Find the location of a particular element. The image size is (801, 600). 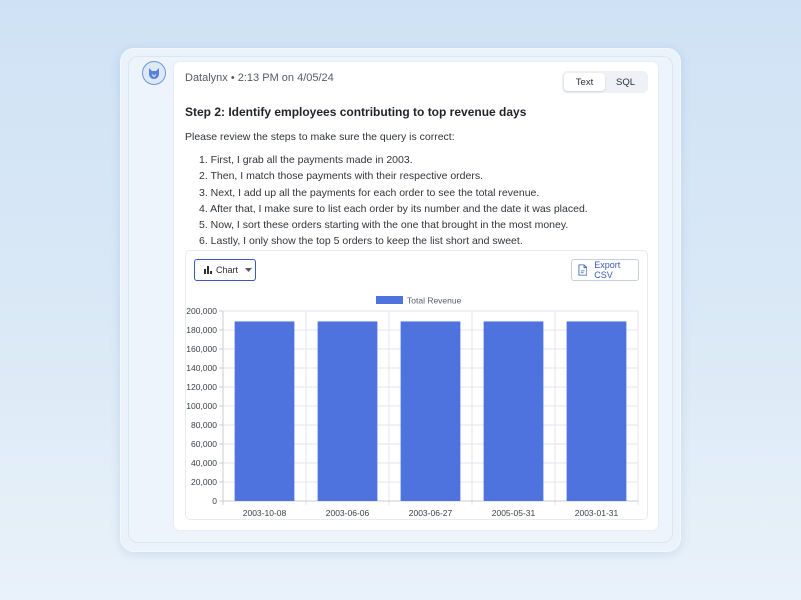

y-tick-label: 180,000 is located at coordinates (201, 330).